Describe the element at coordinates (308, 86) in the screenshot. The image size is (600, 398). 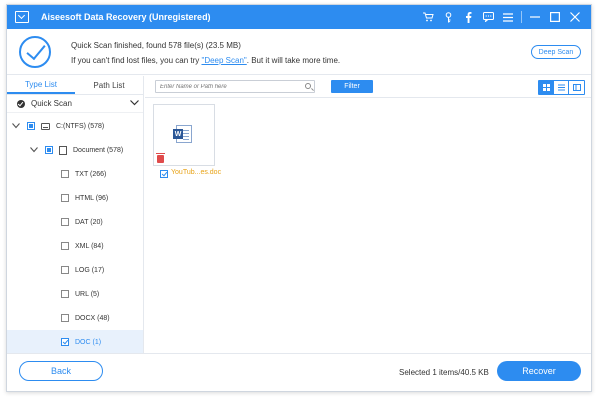
I see `search-icon` at that location.